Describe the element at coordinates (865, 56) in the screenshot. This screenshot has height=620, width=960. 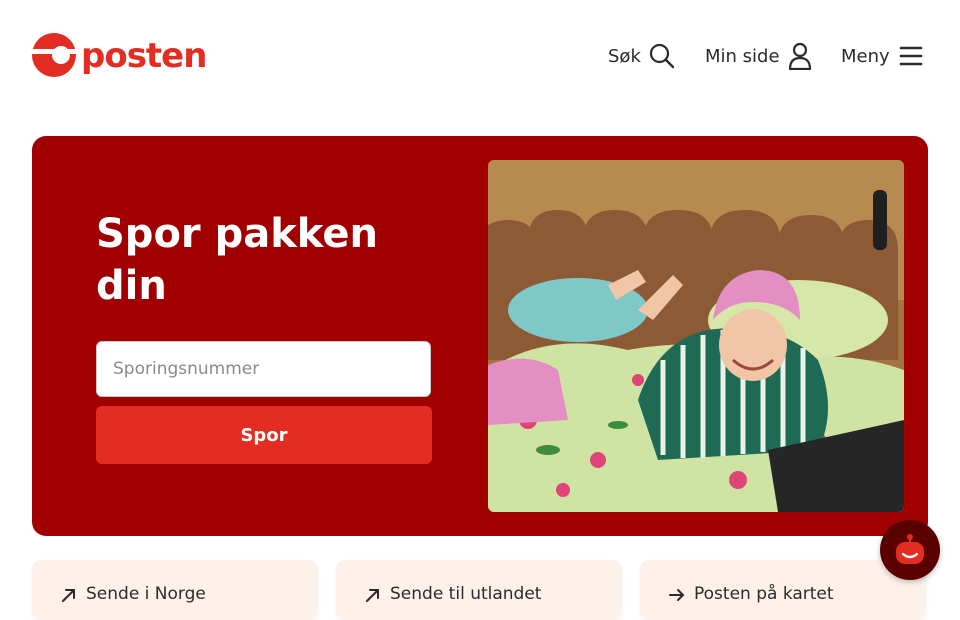
I see `menu-label: Meny` at that location.